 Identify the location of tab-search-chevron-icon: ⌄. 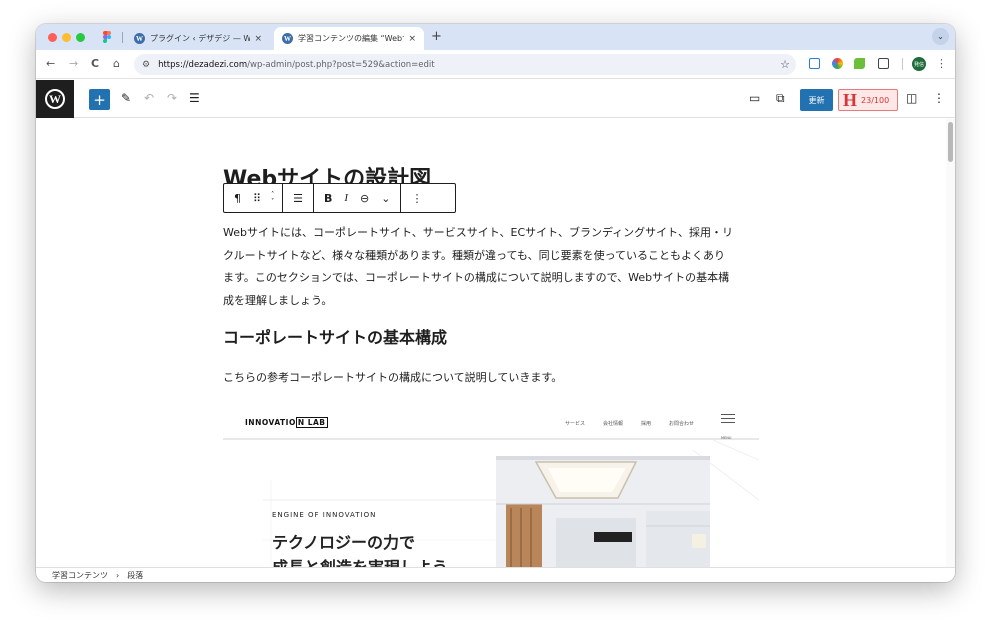
(940, 36).